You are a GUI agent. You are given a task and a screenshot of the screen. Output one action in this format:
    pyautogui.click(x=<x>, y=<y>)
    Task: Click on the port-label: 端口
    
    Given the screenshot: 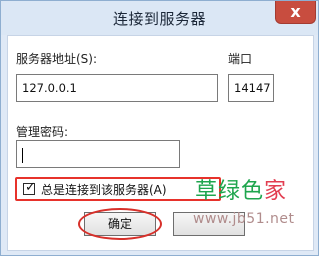 What is the action you would take?
    pyautogui.click(x=240, y=59)
    